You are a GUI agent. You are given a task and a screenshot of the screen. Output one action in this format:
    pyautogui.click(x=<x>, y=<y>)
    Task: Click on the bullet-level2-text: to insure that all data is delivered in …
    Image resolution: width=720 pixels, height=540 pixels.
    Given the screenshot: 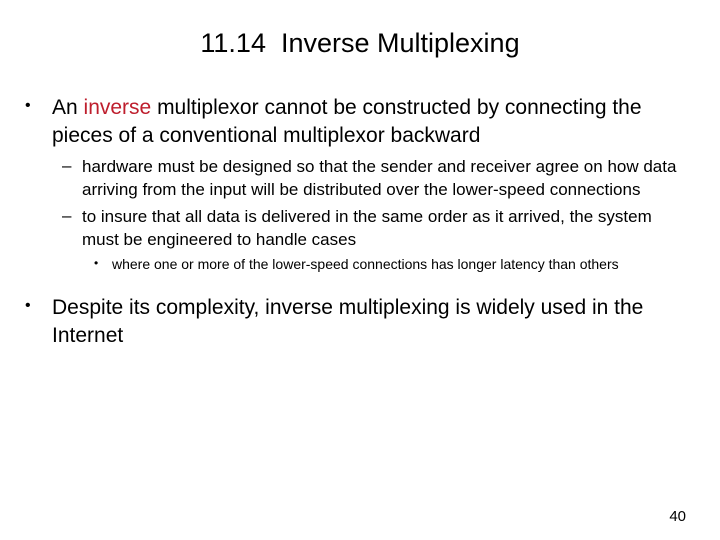 What is the action you would take?
    pyautogui.click(x=367, y=228)
    